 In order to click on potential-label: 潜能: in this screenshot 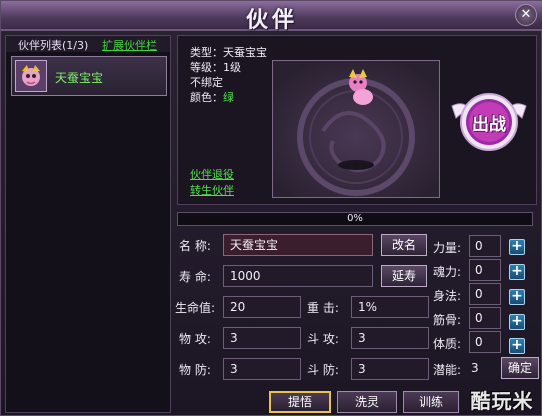, I will do `click(447, 370)`.